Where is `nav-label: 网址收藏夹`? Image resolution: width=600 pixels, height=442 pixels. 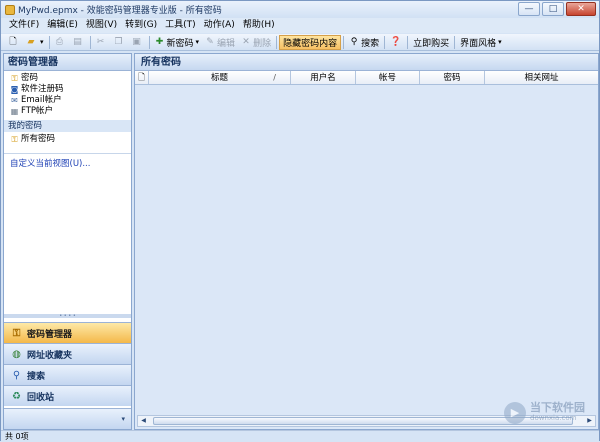 nav-label: 网址收藏夹 is located at coordinates (50, 355).